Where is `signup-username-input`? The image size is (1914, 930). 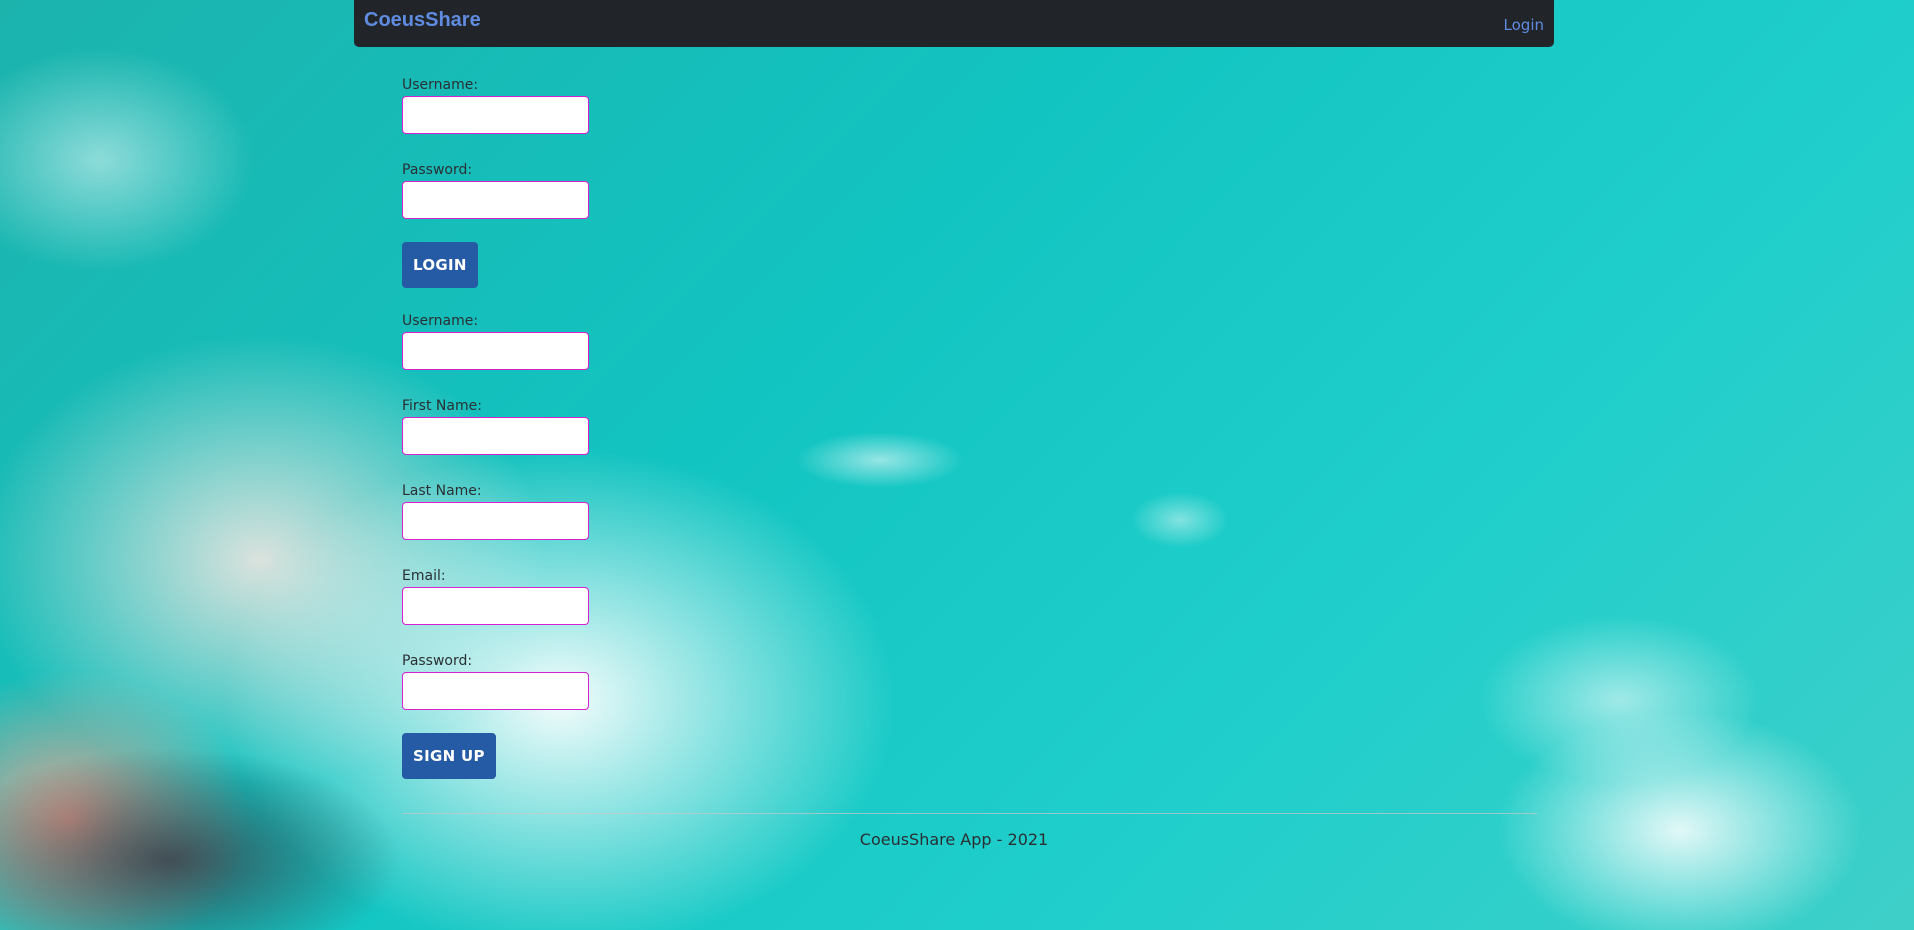 signup-username-input is located at coordinates (495, 351).